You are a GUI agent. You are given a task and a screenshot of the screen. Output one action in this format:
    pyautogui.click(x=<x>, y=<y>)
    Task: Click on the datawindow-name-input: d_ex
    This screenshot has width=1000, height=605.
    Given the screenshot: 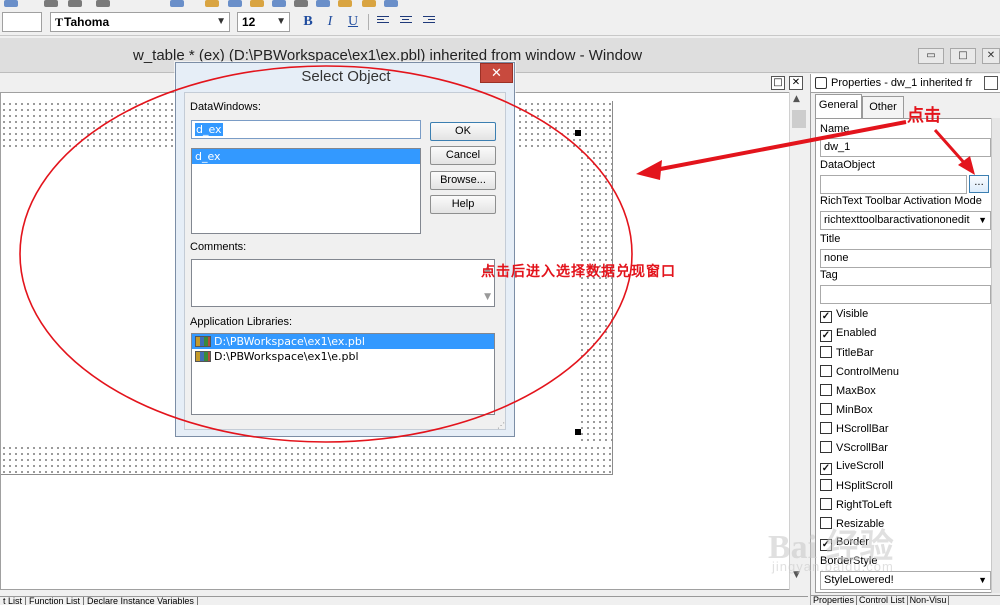 What is the action you would take?
    pyautogui.click(x=306, y=129)
    